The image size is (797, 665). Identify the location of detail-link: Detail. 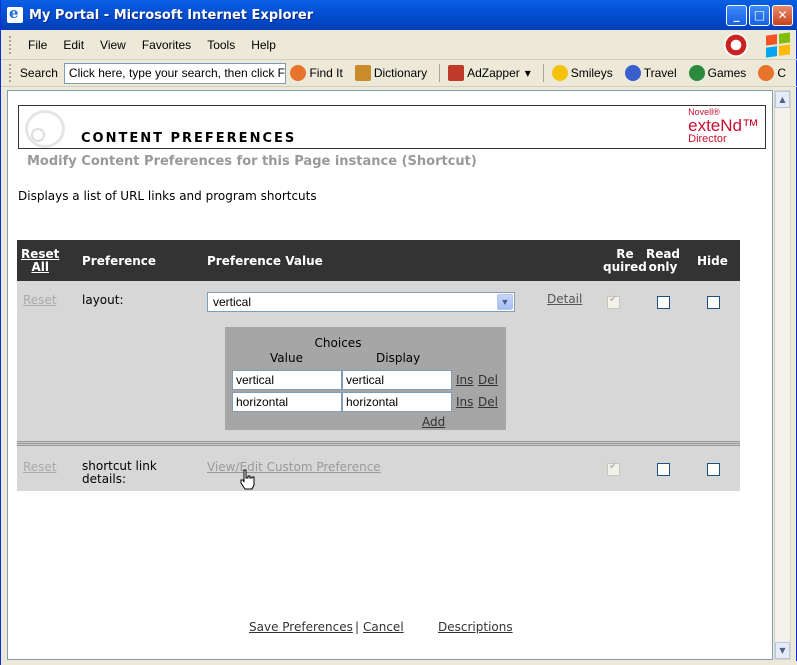
(564, 299).